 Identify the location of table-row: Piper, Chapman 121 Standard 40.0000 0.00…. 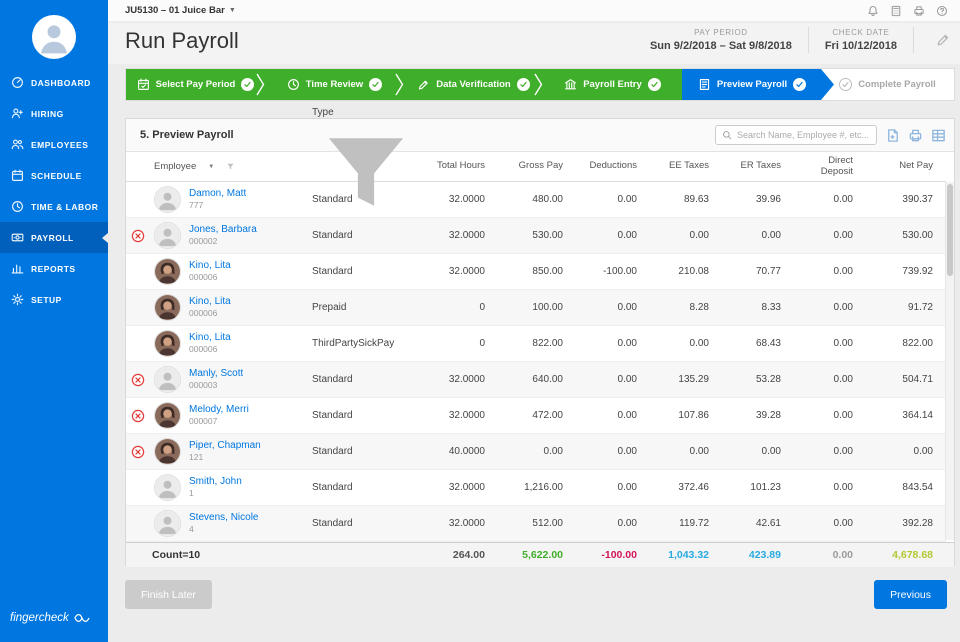
(536, 452).